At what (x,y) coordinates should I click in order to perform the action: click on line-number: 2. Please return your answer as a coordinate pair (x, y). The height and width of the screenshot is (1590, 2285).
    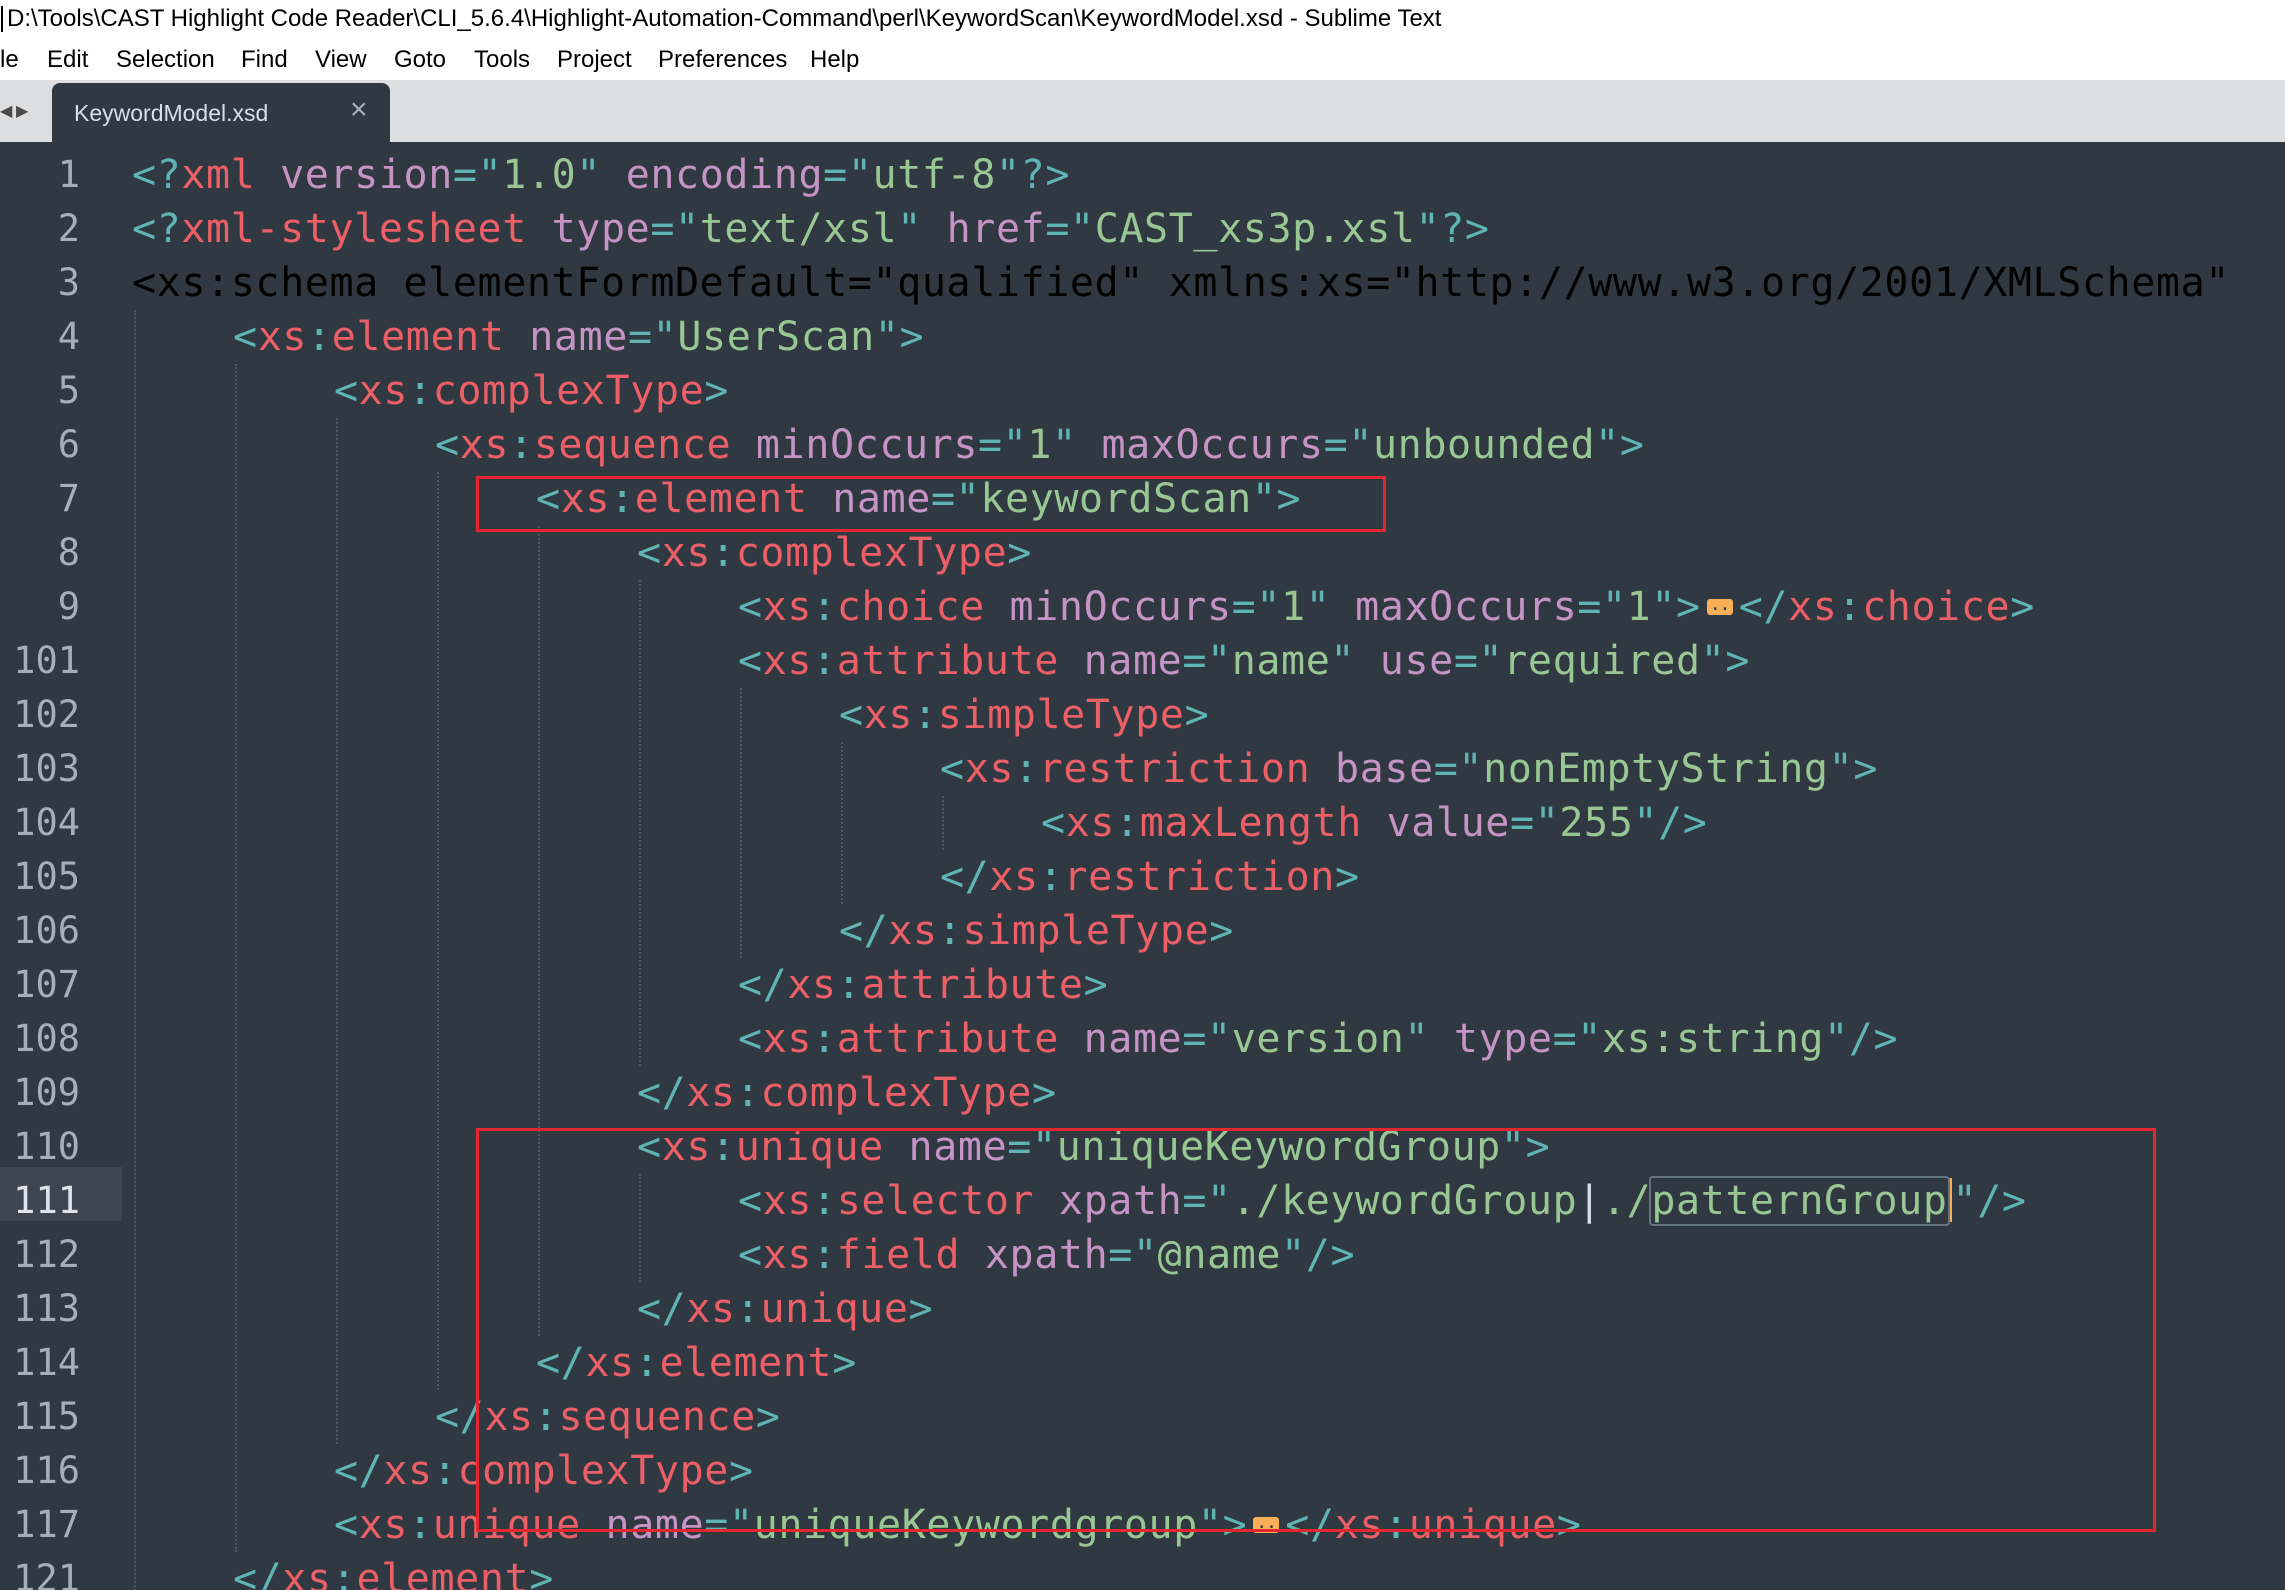
    Looking at the image, I should click on (68, 228).